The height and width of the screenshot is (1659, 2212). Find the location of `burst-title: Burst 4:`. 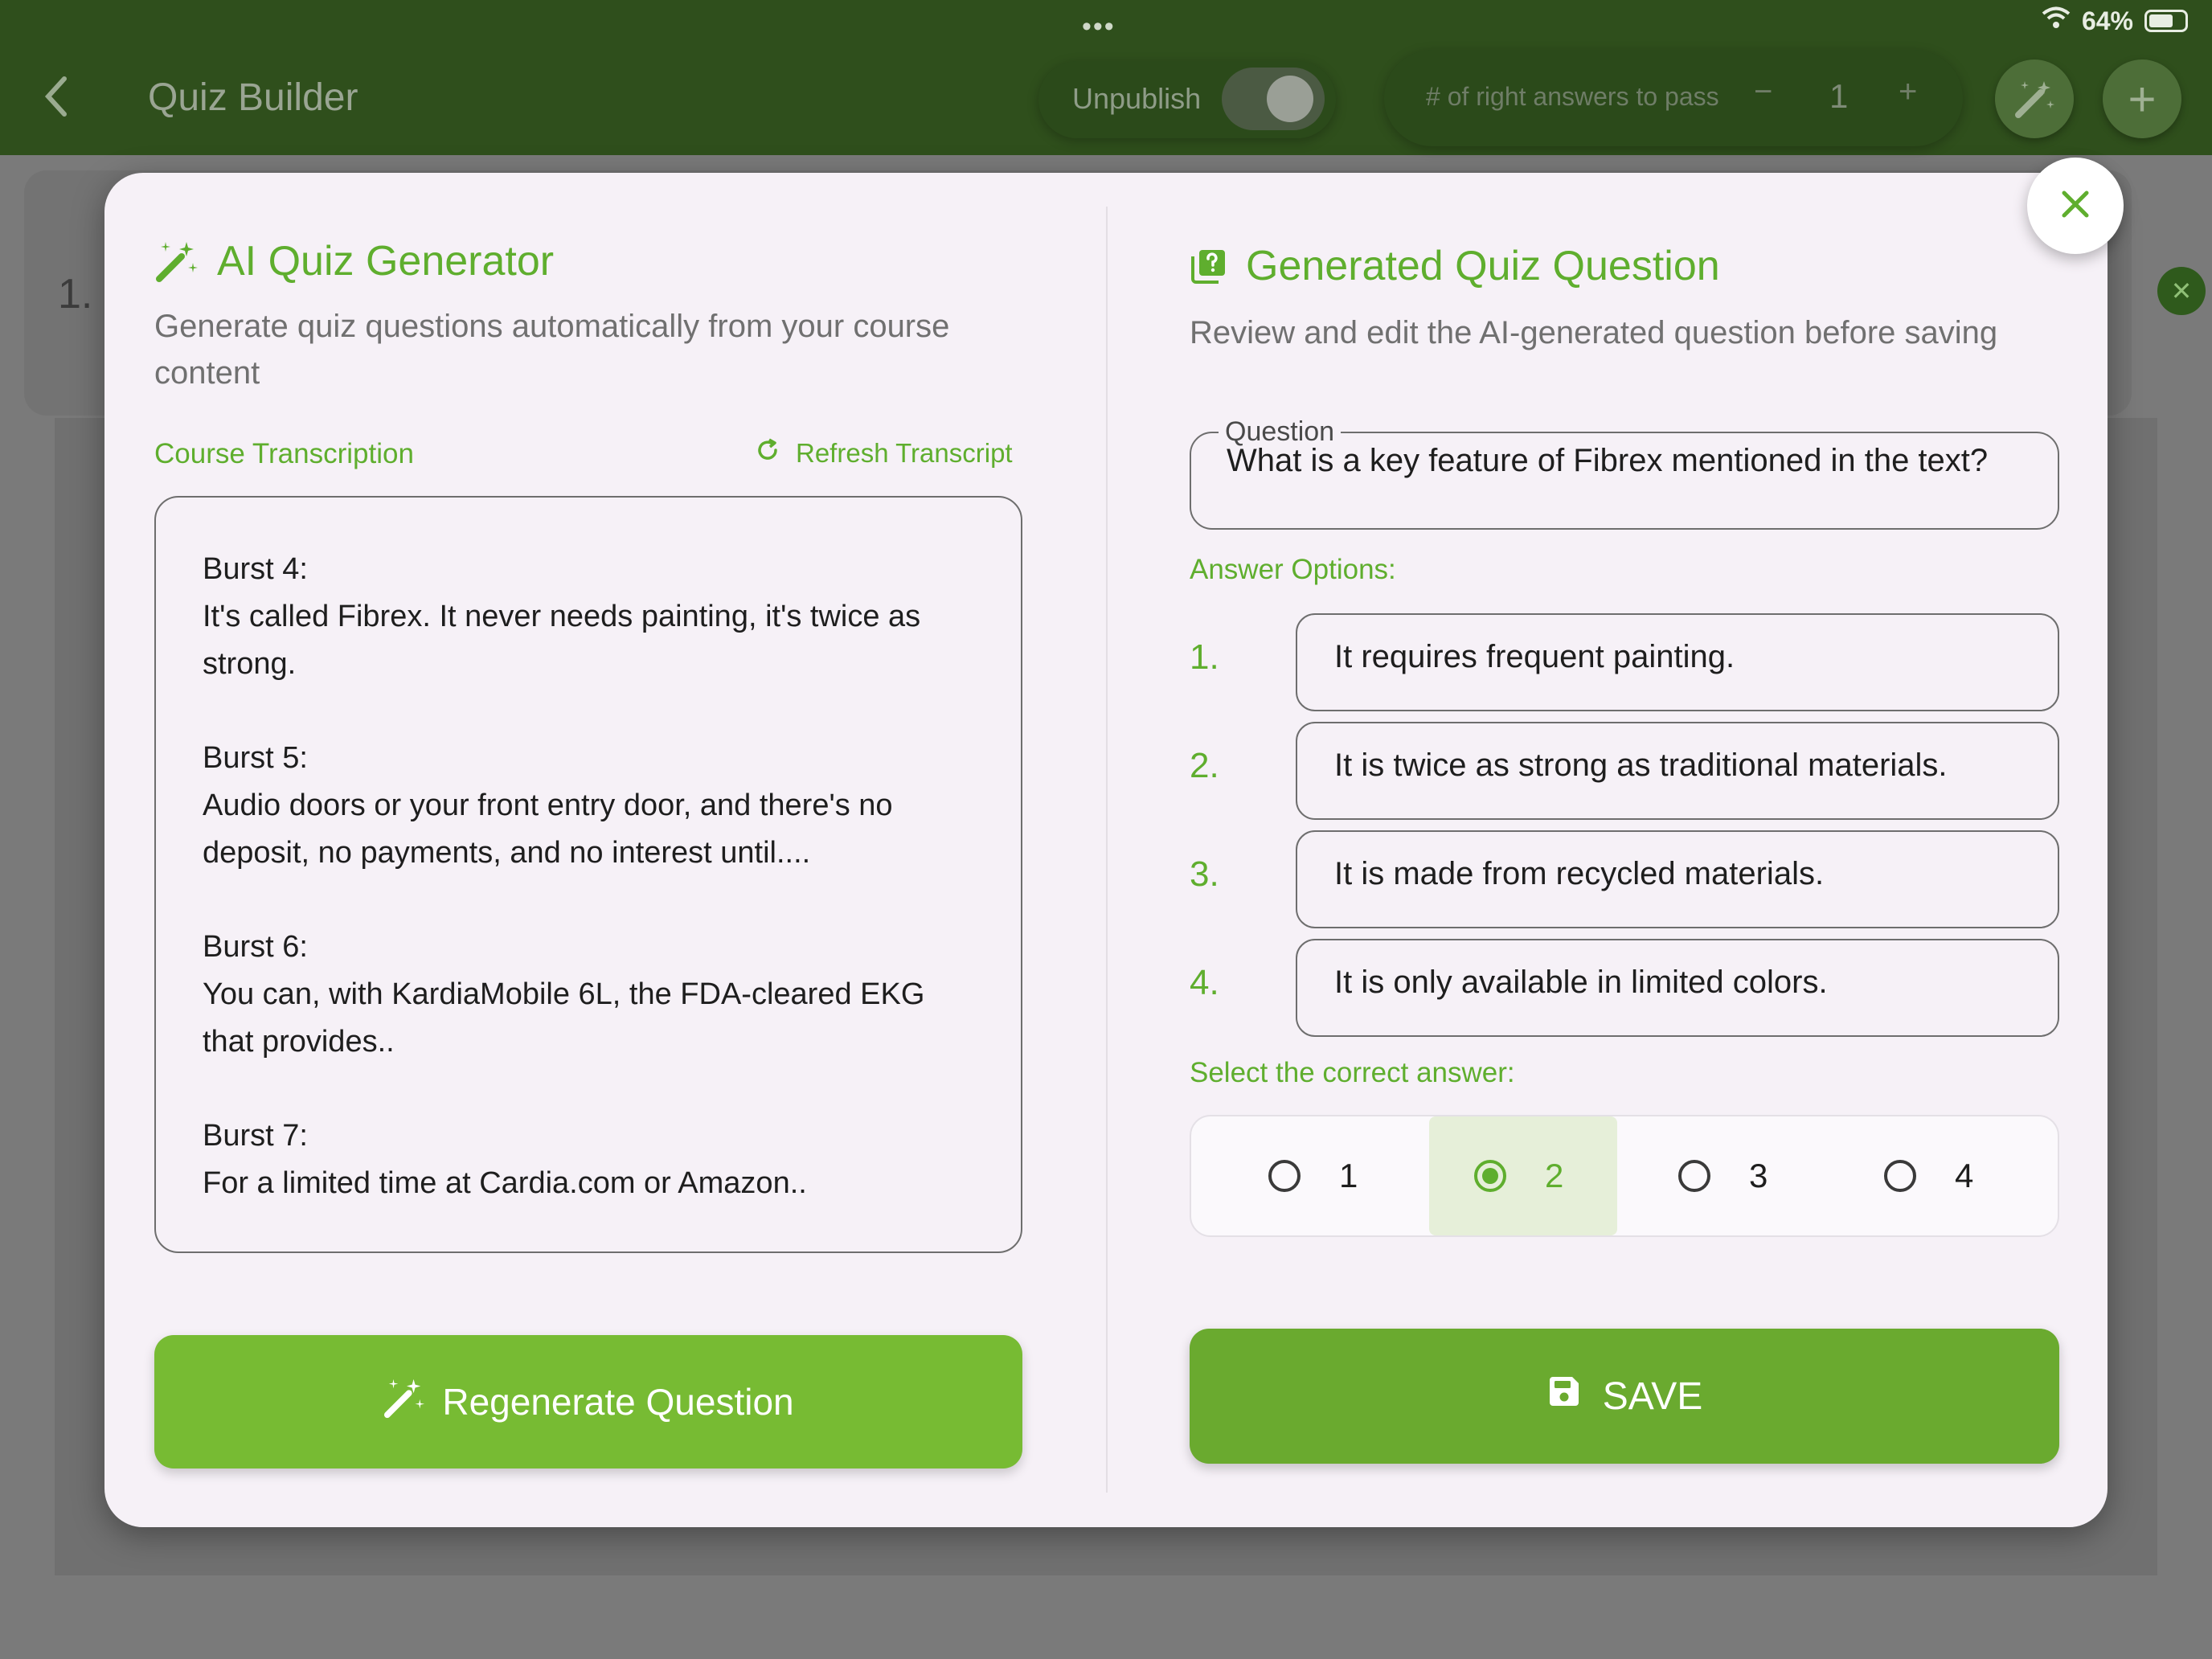

burst-title: Burst 4: is located at coordinates (255, 569).